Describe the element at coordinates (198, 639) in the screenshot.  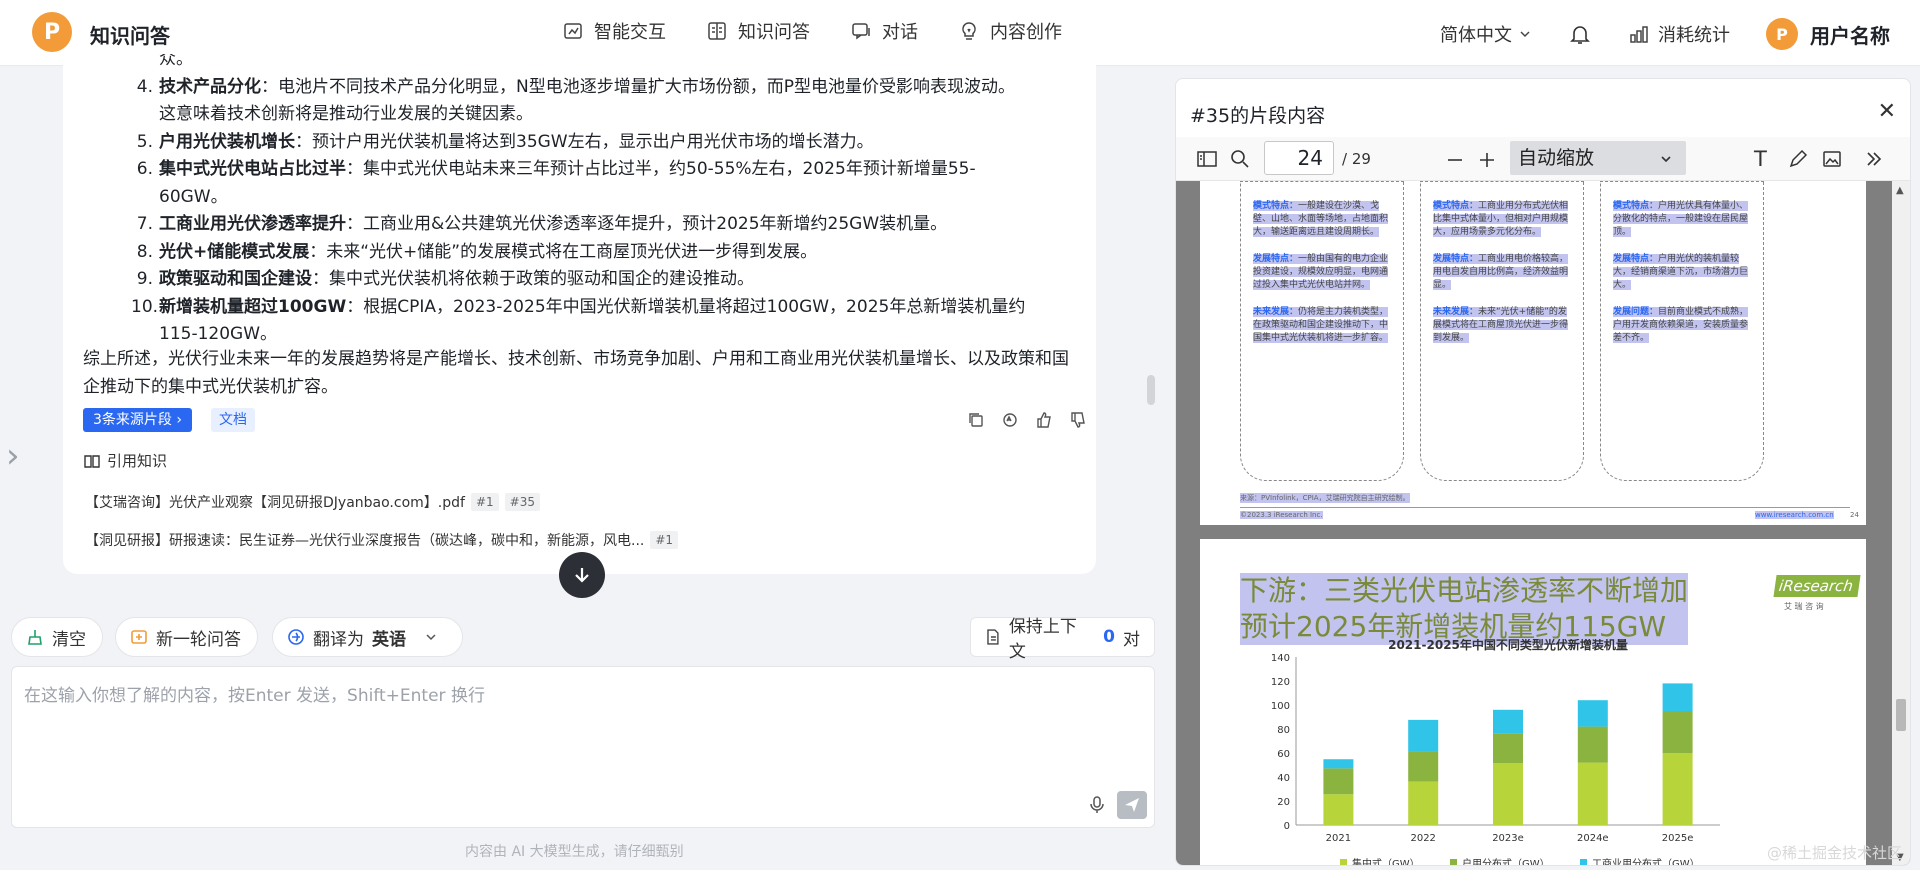
I see `new-round-label: 新一轮问答` at that location.